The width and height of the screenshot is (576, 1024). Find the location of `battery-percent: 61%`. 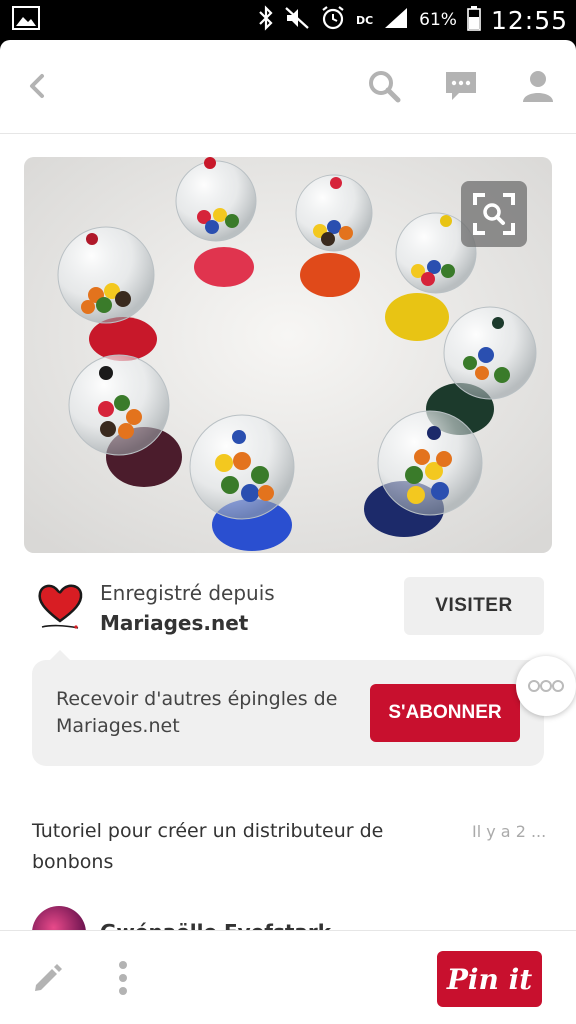

battery-percent: 61% is located at coordinates (438, 20).